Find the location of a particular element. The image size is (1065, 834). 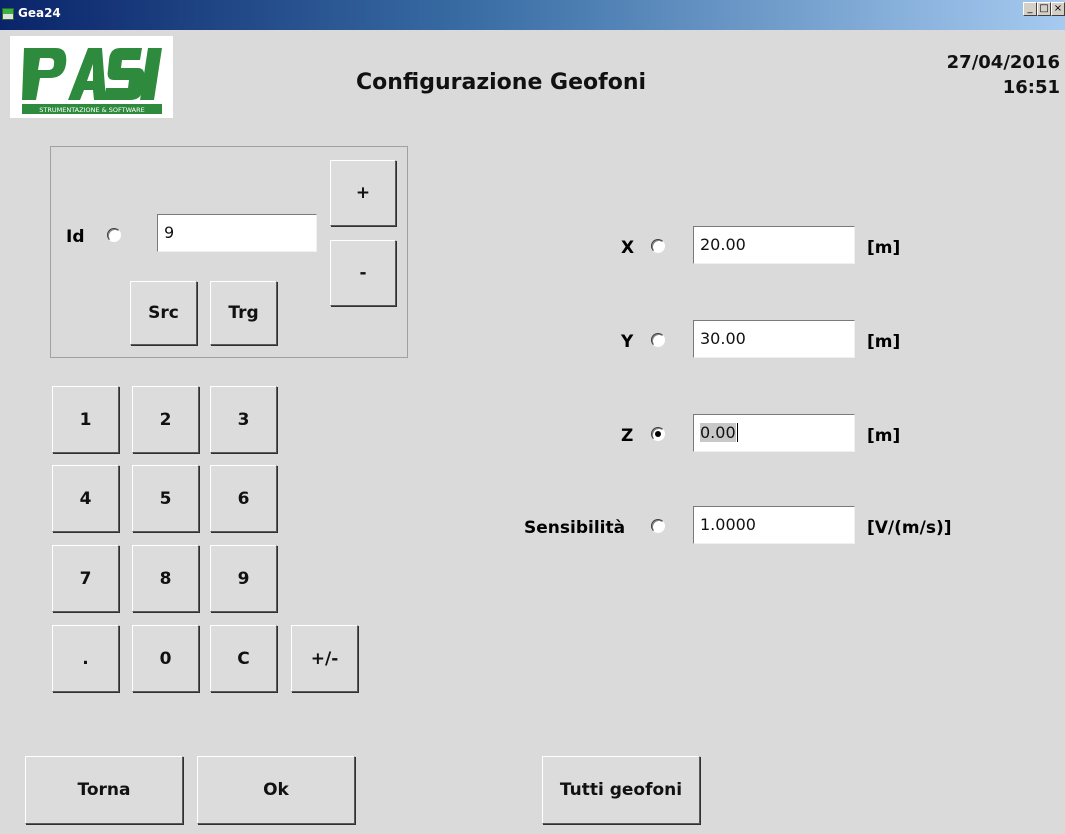

key-4: 4 is located at coordinates (85, 498).